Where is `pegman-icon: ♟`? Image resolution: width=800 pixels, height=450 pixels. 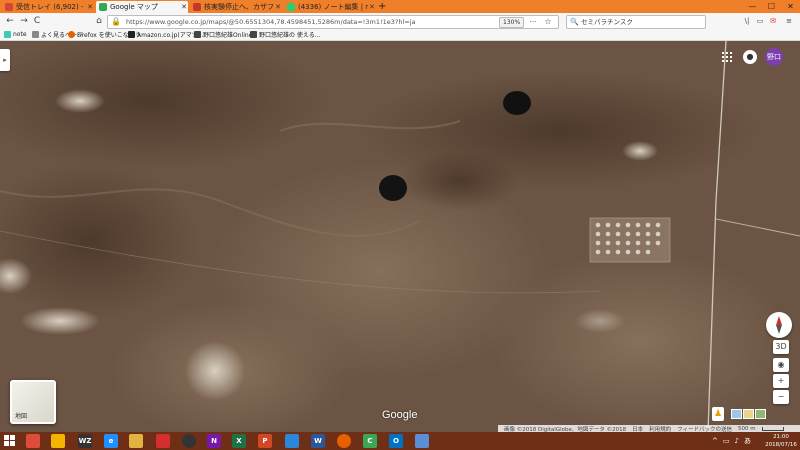
pegman-icon: ♟ is located at coordinates (718, 414).